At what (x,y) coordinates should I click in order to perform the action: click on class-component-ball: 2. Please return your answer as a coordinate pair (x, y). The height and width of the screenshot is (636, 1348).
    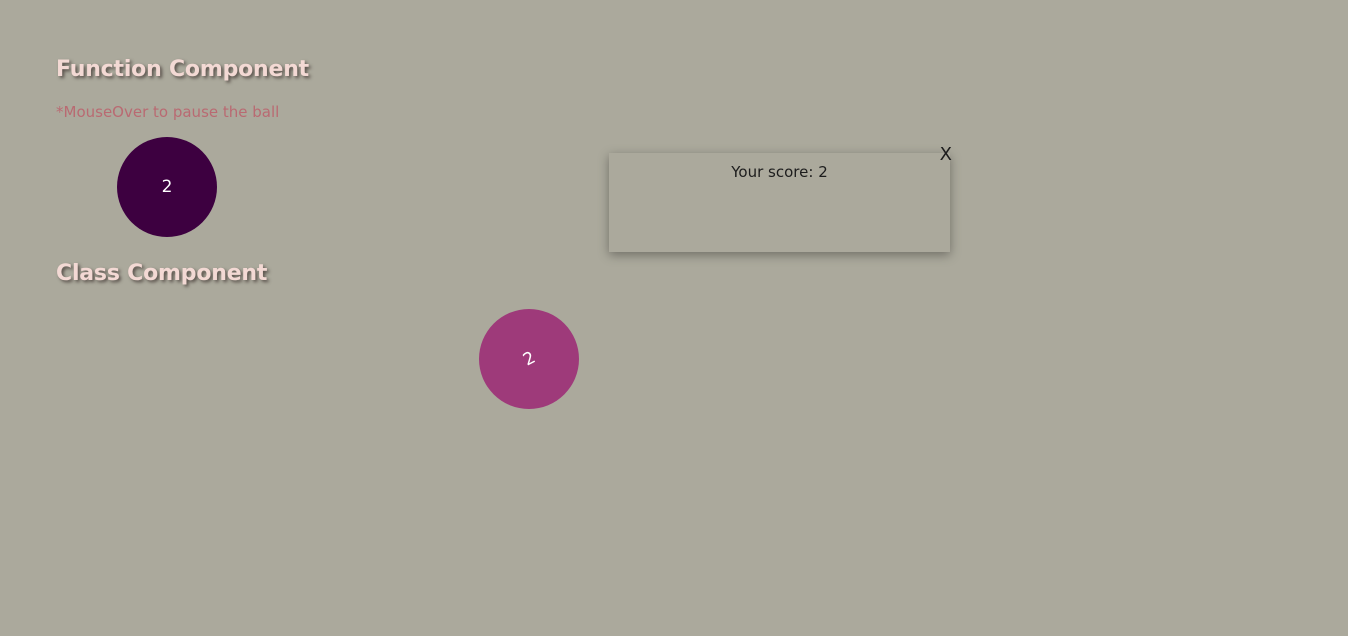
    Looking at the image, I should click on (529, 359).